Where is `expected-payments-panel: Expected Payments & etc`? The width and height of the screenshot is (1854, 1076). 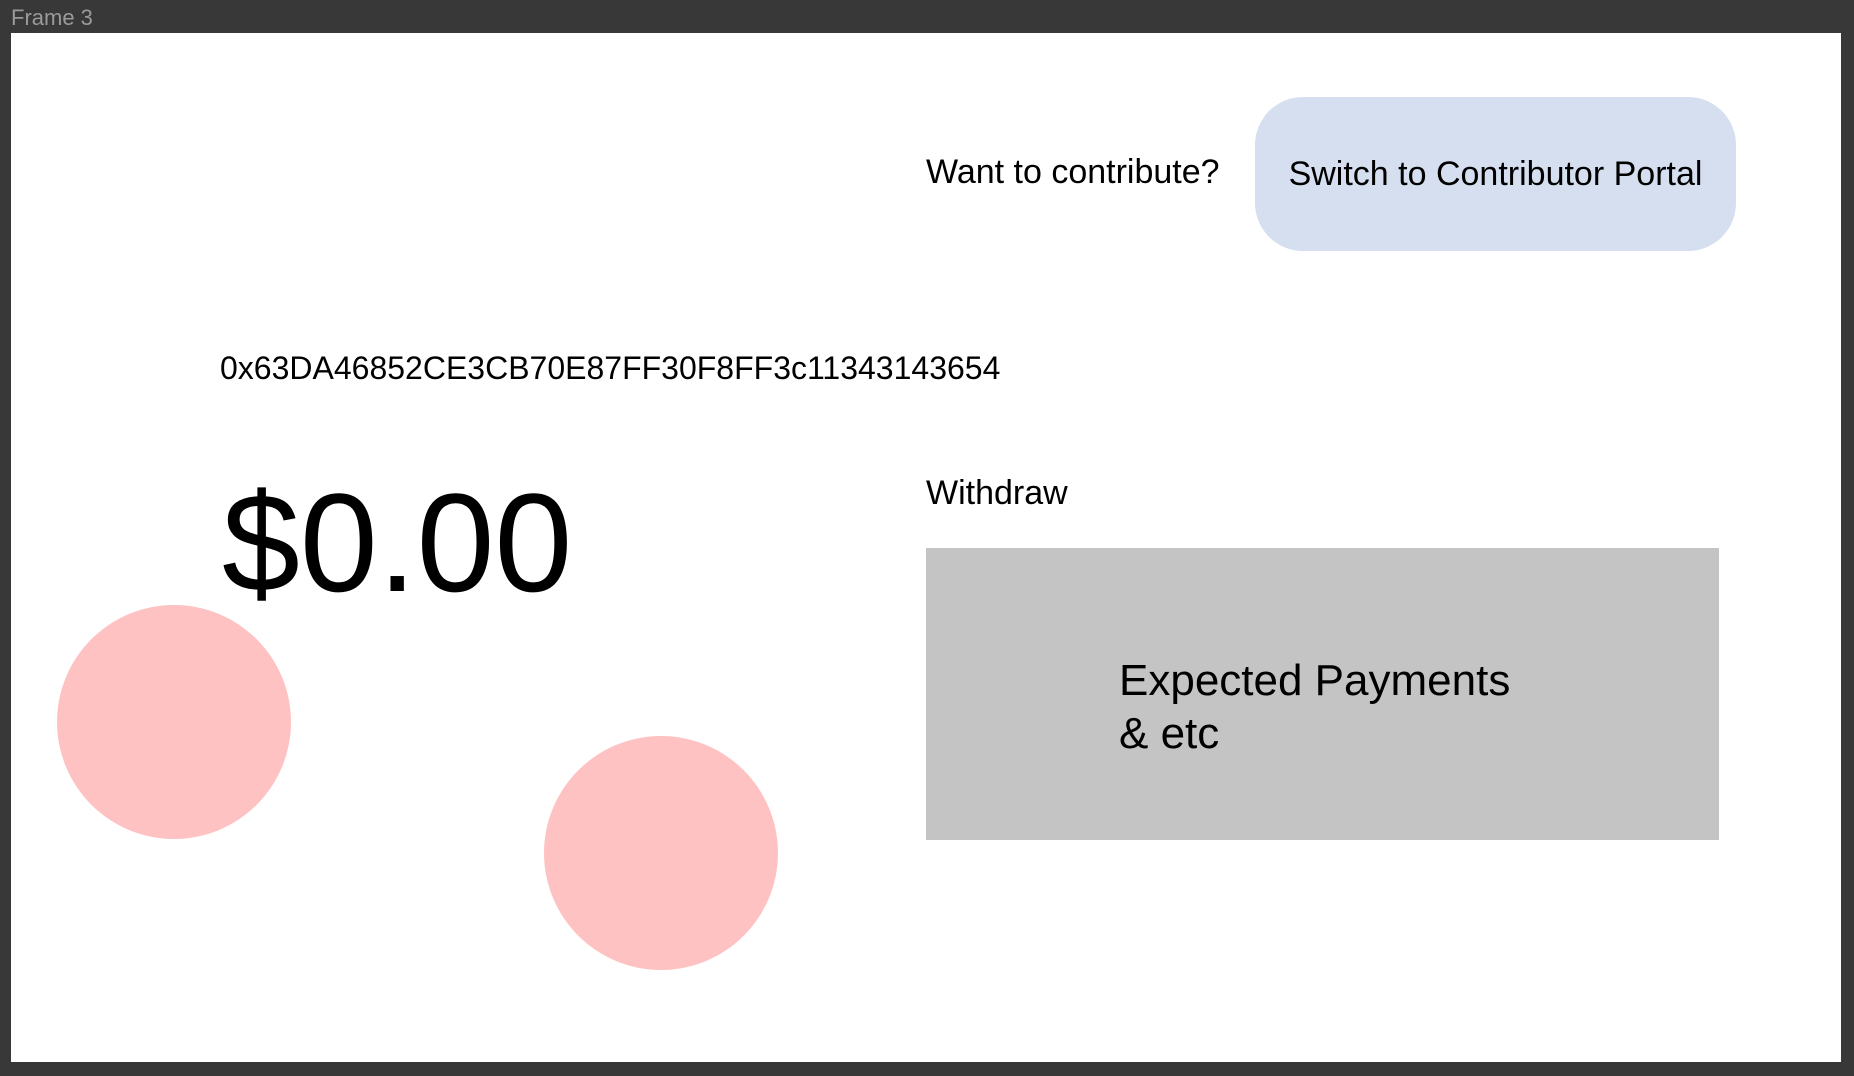
expected-payments-panel: Expected Payments & etc is located at coordinates (1322, 694).